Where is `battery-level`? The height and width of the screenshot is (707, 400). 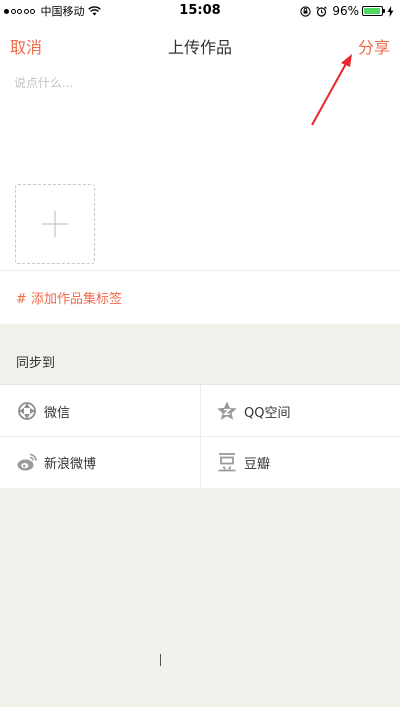 battery-level is located at coordinates (372, 11).